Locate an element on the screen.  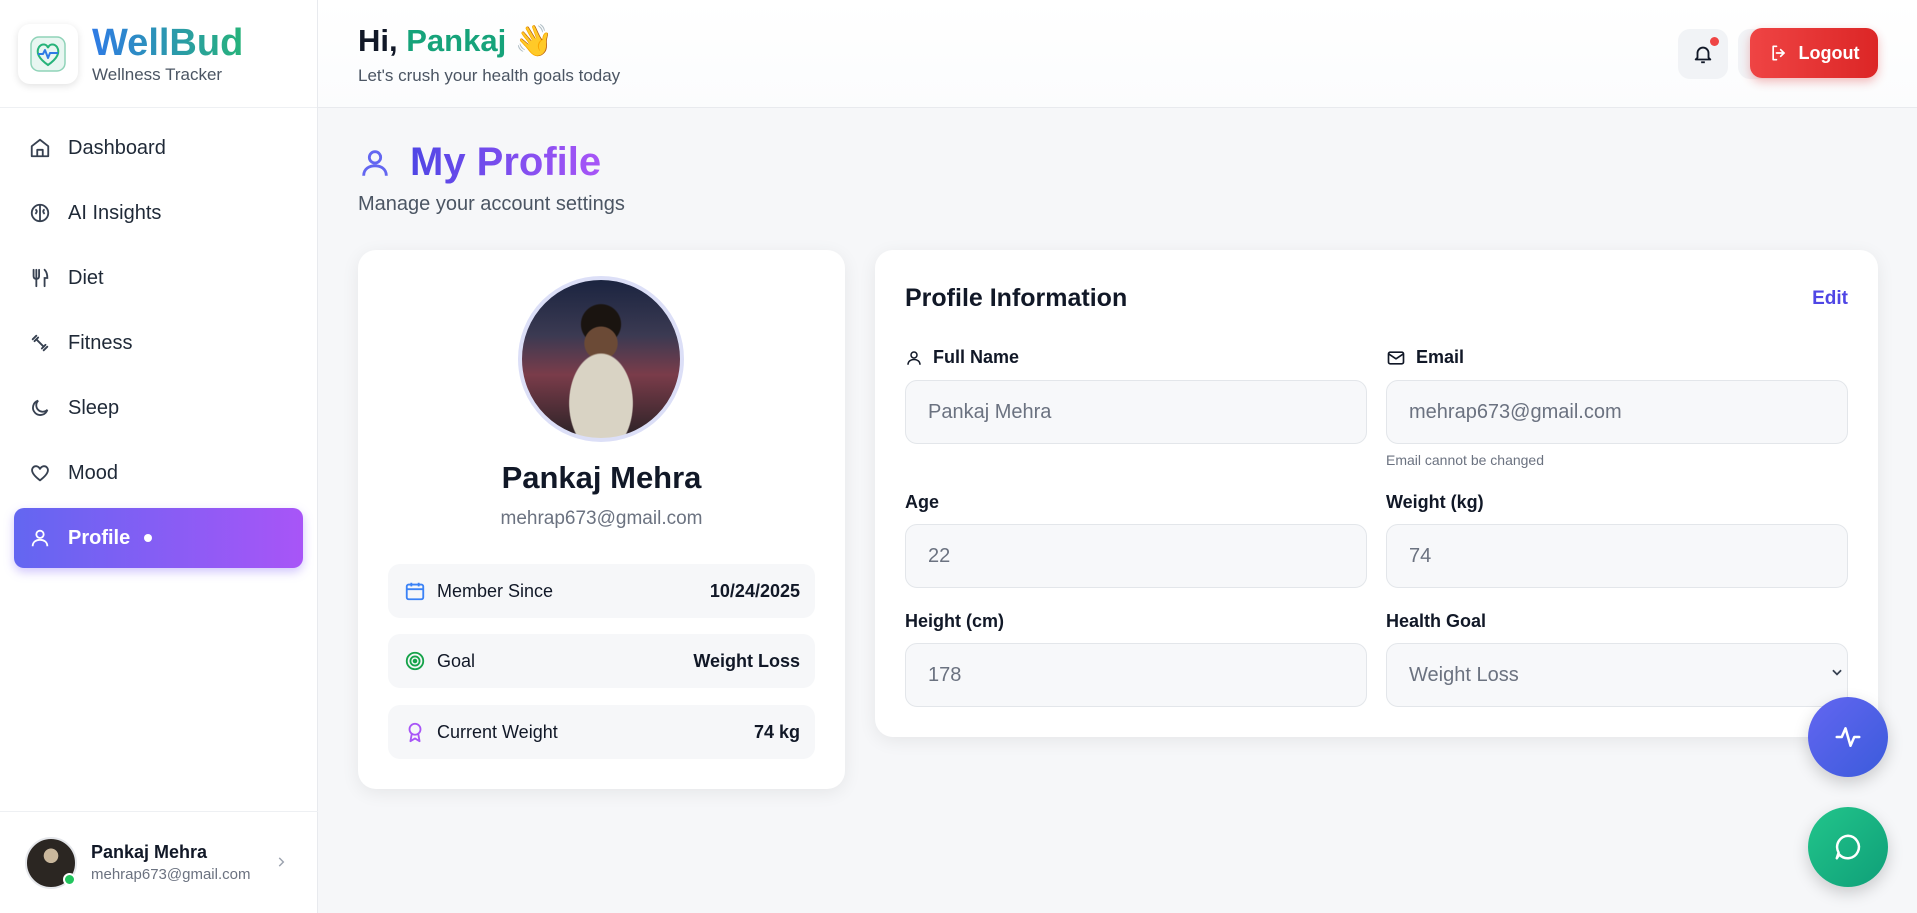
brand-name: WellBud is located at coordinates (168, 42).